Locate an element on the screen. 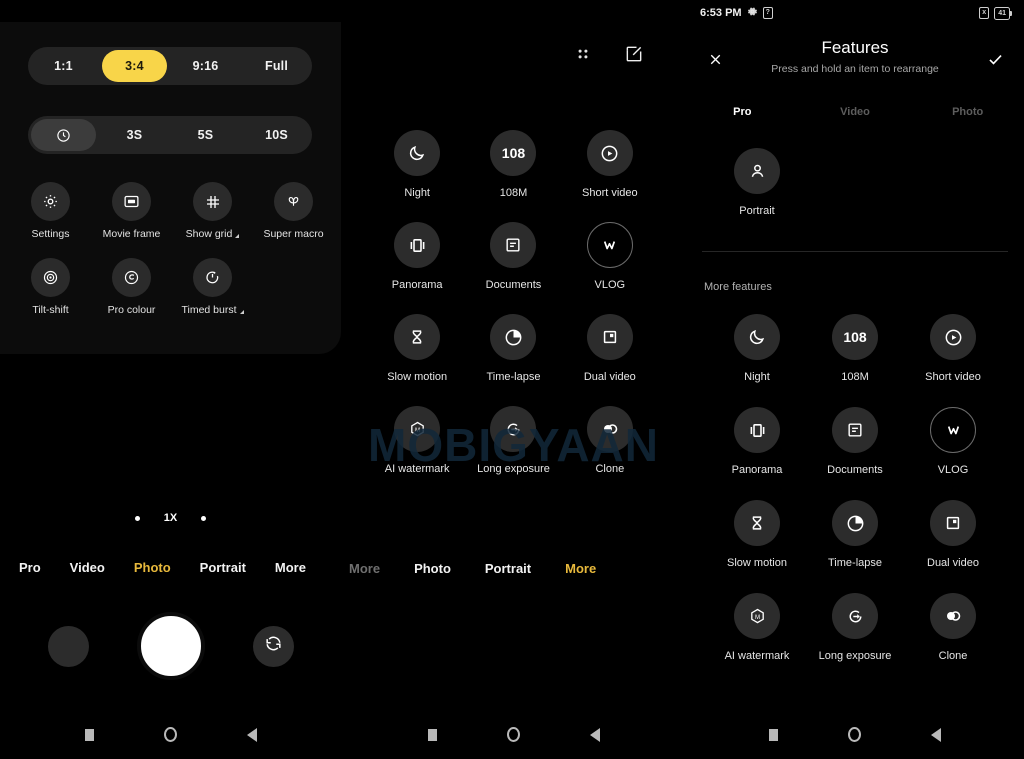  gallery-thumbnail-button is located at coordinates (68, 646).